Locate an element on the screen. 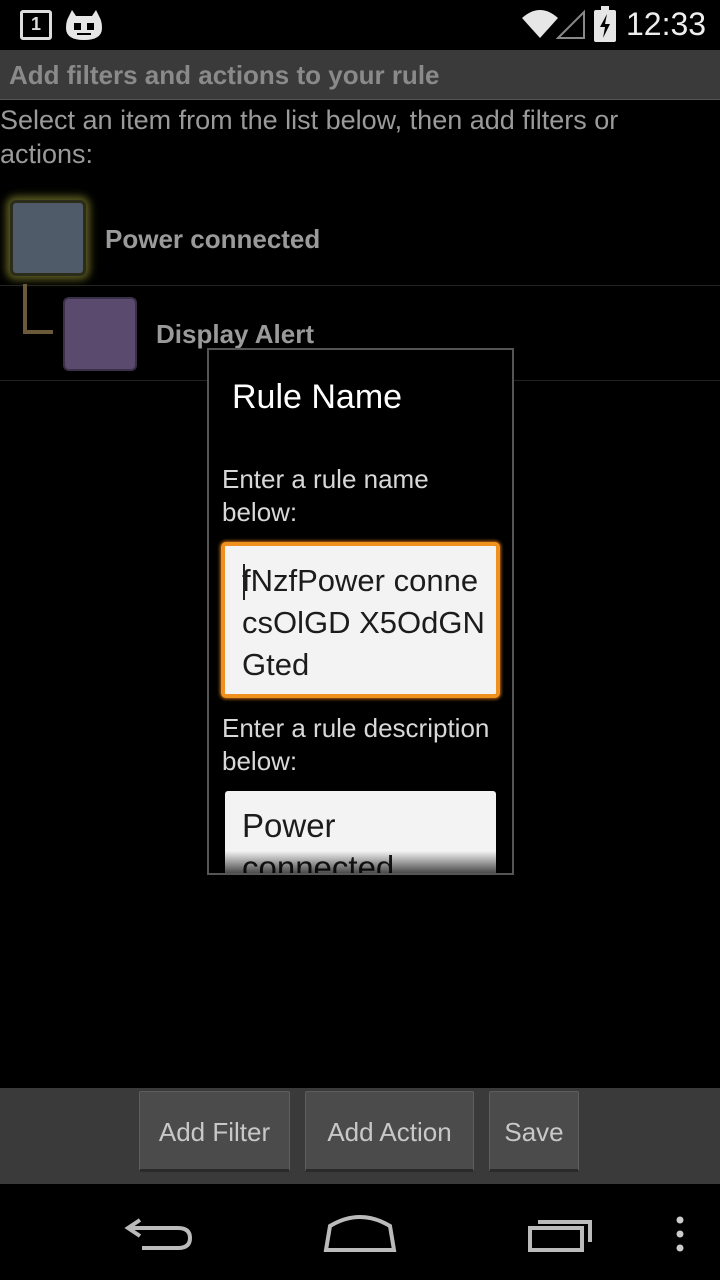 The width and height of the screenshot is (720, 1280). add-filter-button: Add Filter is located at coordinates (214, 1131).